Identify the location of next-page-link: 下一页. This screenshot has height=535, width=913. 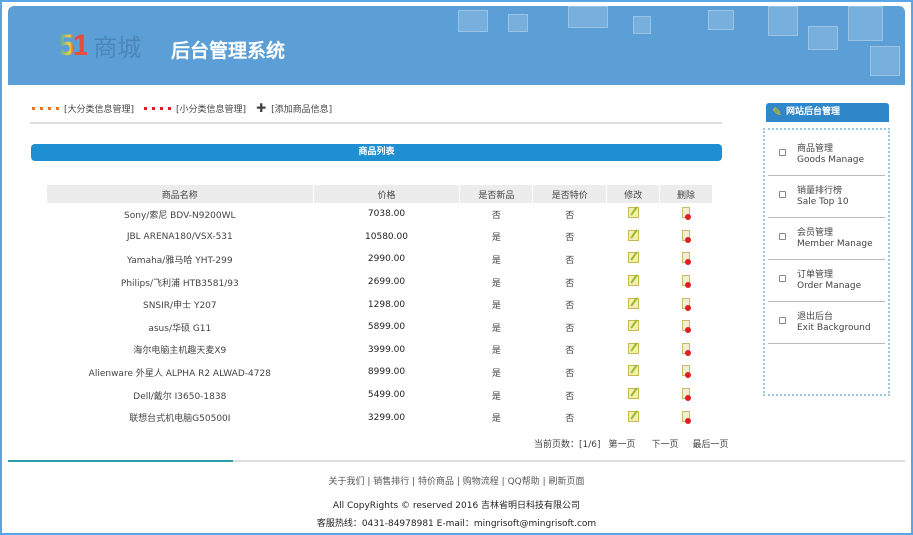
(665, 443).